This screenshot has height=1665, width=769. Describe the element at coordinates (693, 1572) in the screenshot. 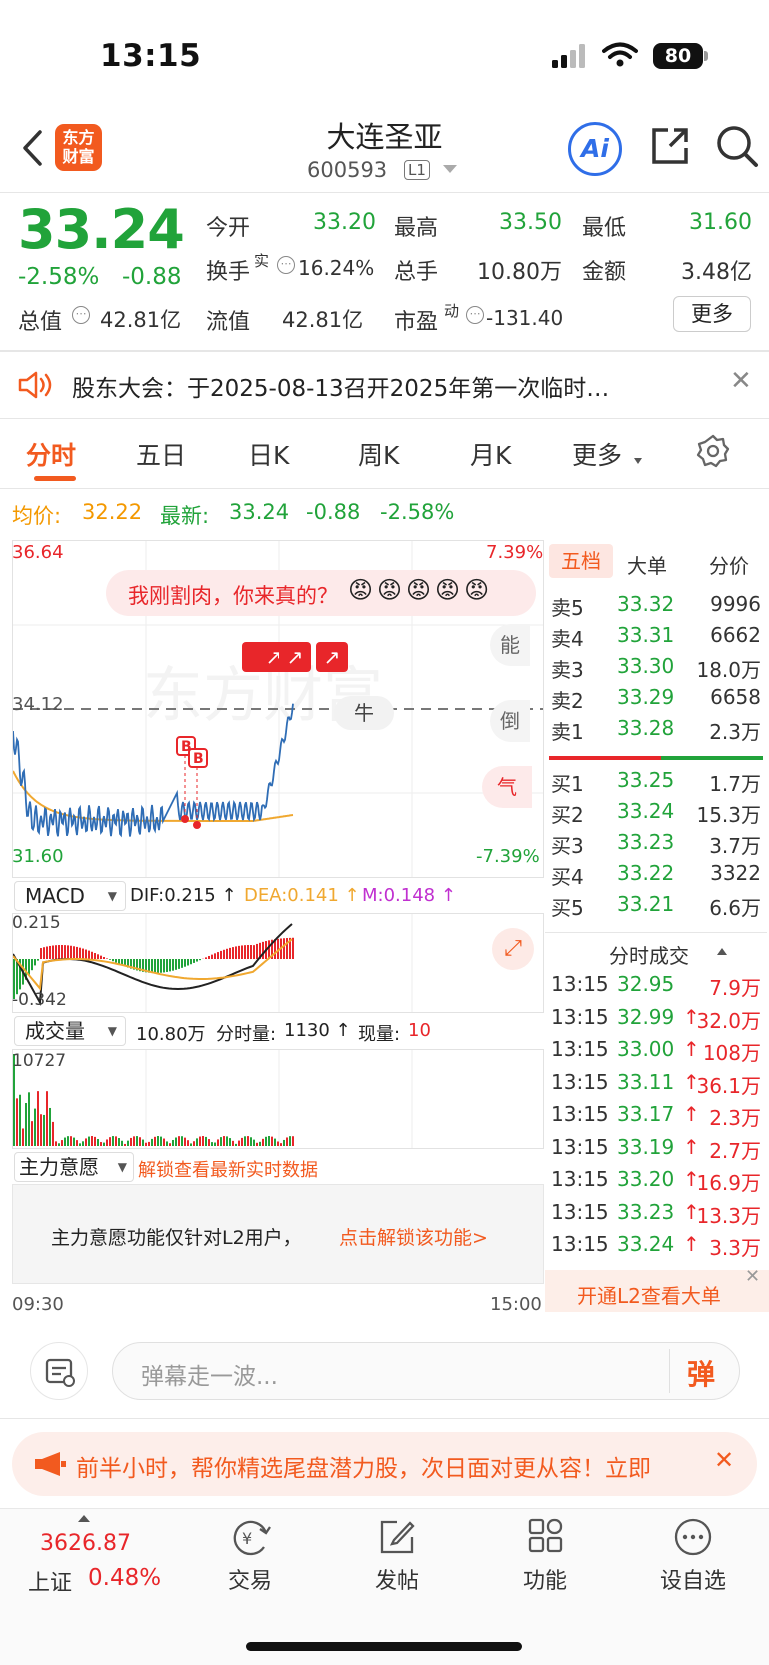

I see `nav-watchlist: 设自选` at that location.